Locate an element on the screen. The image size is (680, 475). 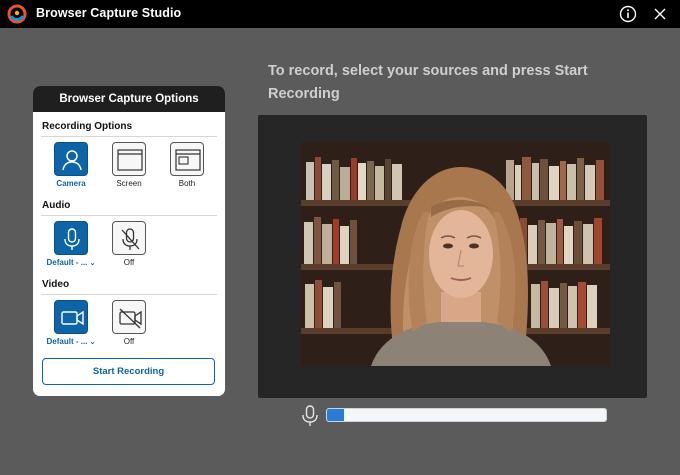
video-device-dropdown: Default - ... ⌄ is located at coordinates (71, 341).